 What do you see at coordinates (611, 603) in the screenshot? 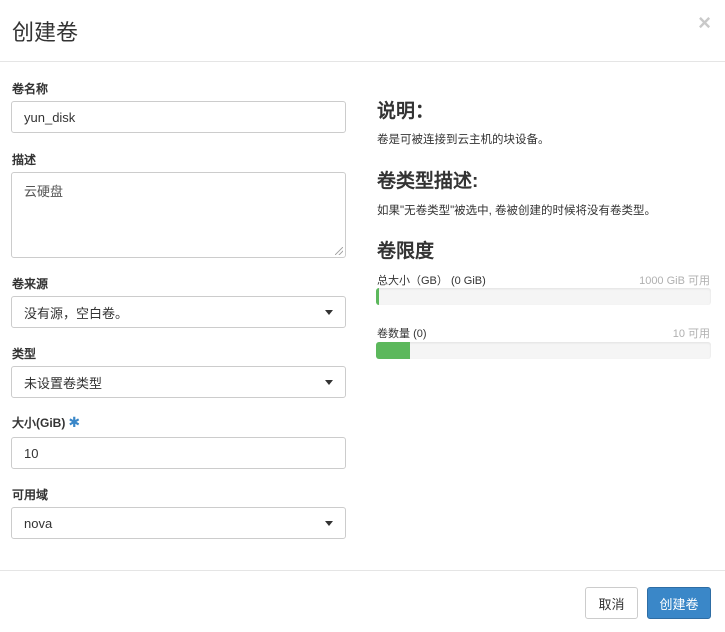
I see `cancel-button: 取消` at bounding box center [611, 603].